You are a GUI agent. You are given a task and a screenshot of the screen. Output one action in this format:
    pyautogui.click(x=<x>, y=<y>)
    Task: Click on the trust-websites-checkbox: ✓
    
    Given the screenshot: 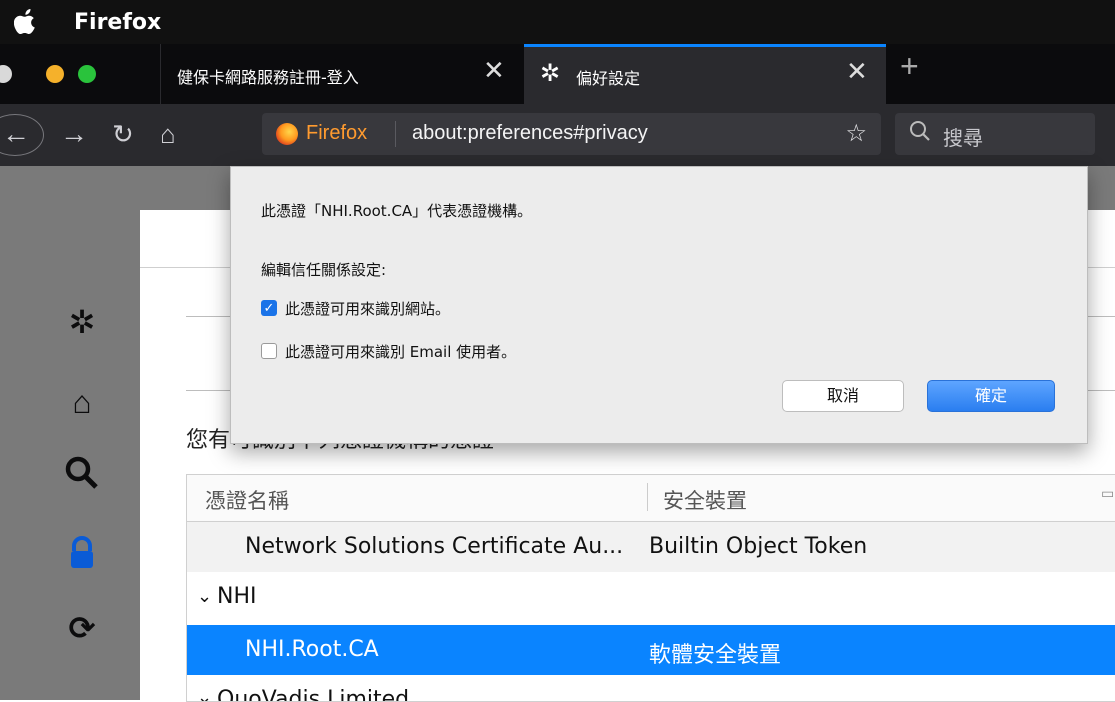 What is the action you would take?
    pyautogui.click(x=269, y=308)
    